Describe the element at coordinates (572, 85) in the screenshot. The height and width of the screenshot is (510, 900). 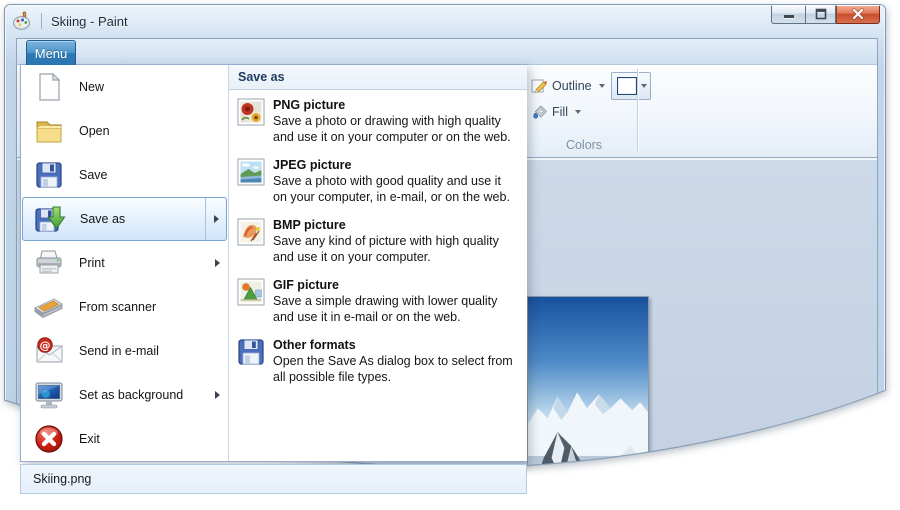
I see `outline-label: Outline` at that location.